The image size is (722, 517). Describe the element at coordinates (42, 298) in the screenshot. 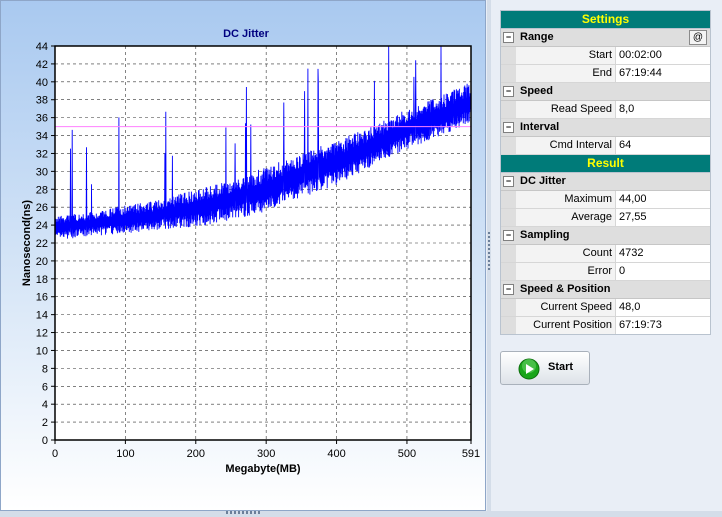

I see `y-tick-label: 16` at that location.